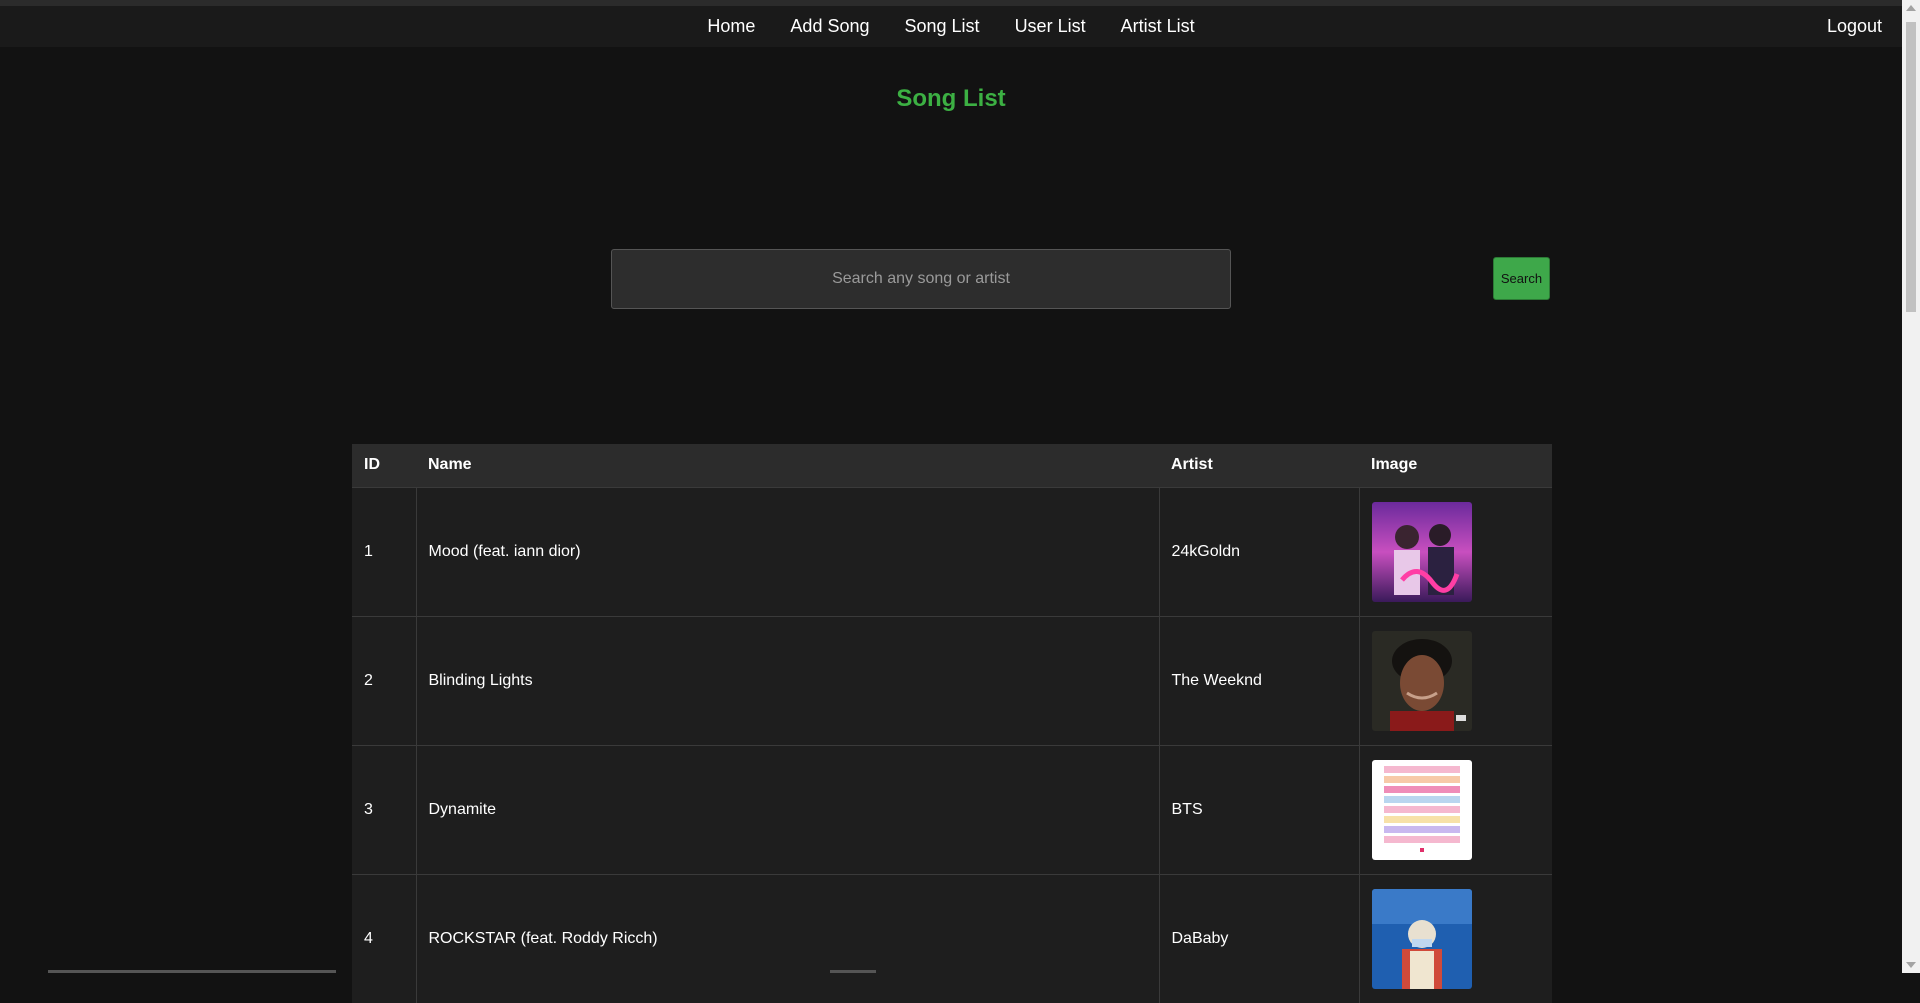  Describe the element at coordinates (384, 465) in the screenshot. I see `column-header-id: ID` at that location.